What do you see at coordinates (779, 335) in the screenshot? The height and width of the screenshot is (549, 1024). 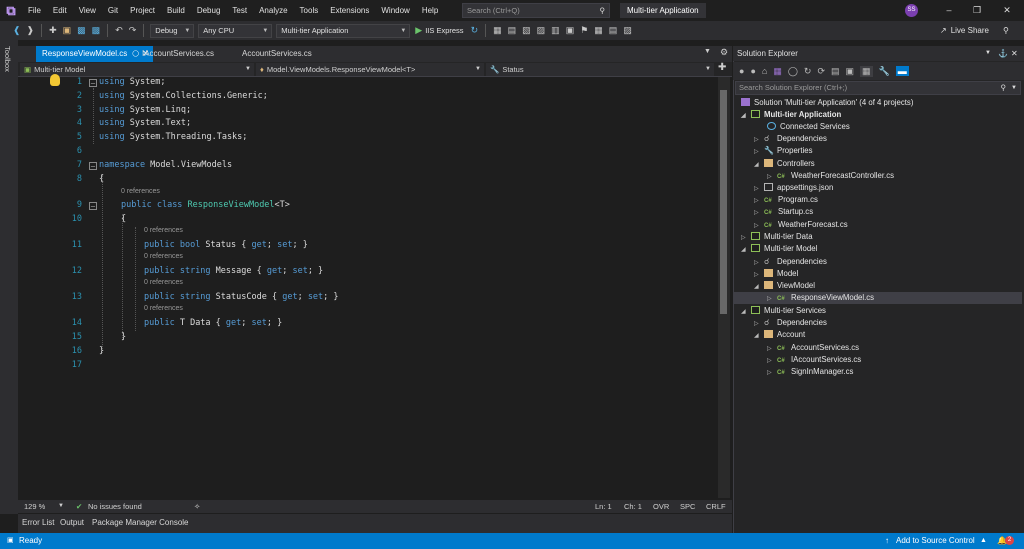 I see `tree-item: ◢ Account` at bounding box center [779, 335].